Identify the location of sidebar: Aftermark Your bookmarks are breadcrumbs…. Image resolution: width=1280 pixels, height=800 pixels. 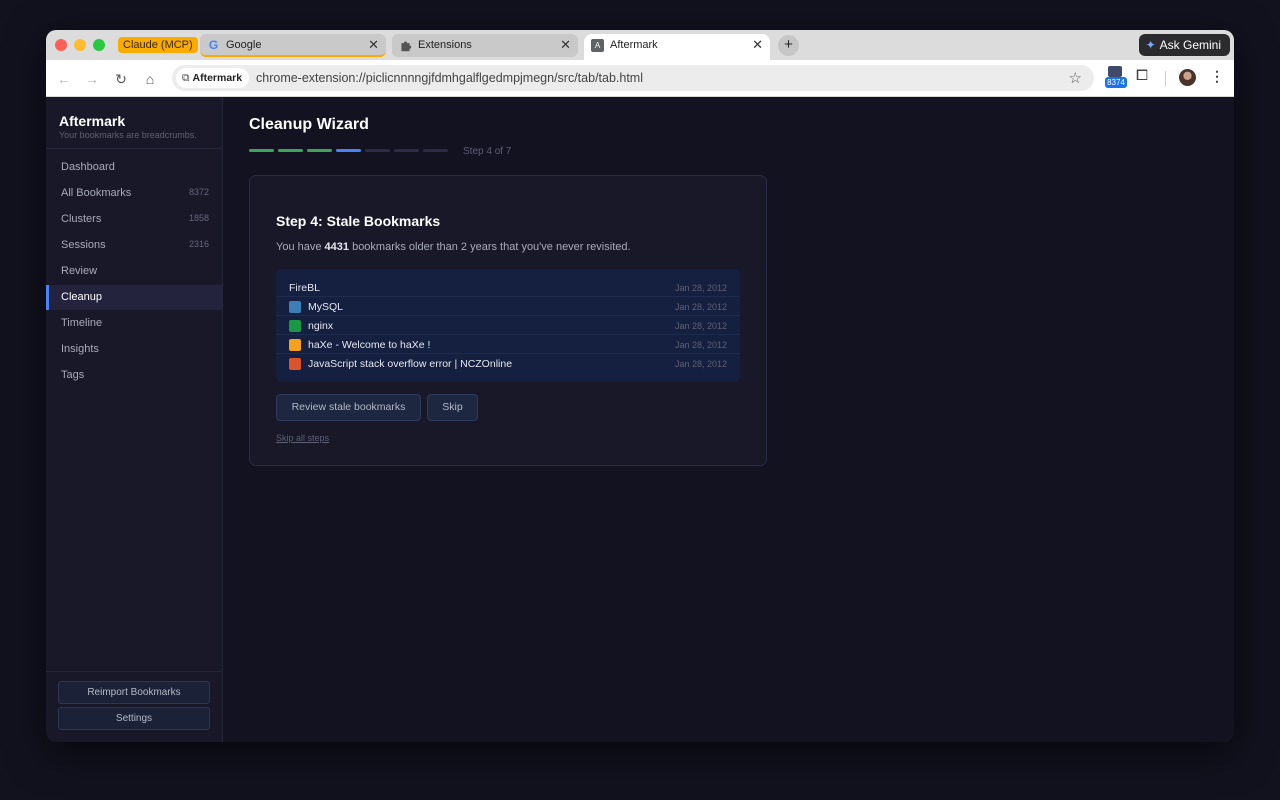
(134, 419).